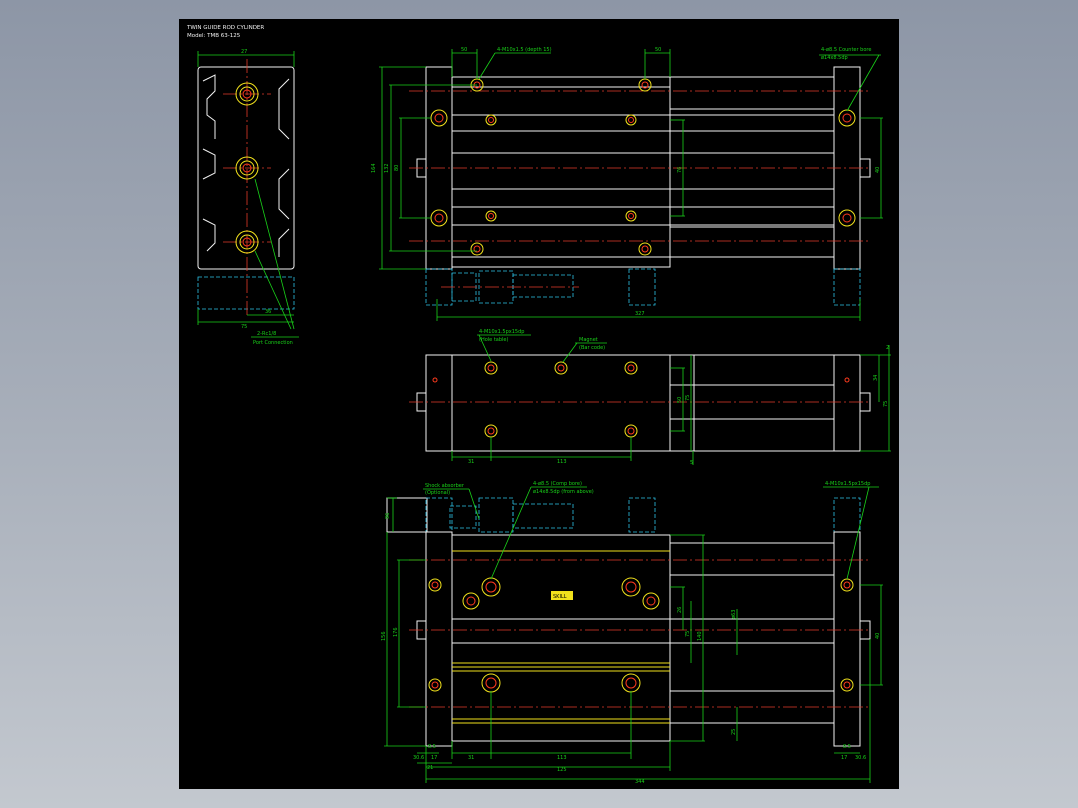 The image size is (1078, 808). What do you see at coordinates (273, 343) in the screenshot?
I see `end-note2: Port Connection` at bounding box center [273, 343].